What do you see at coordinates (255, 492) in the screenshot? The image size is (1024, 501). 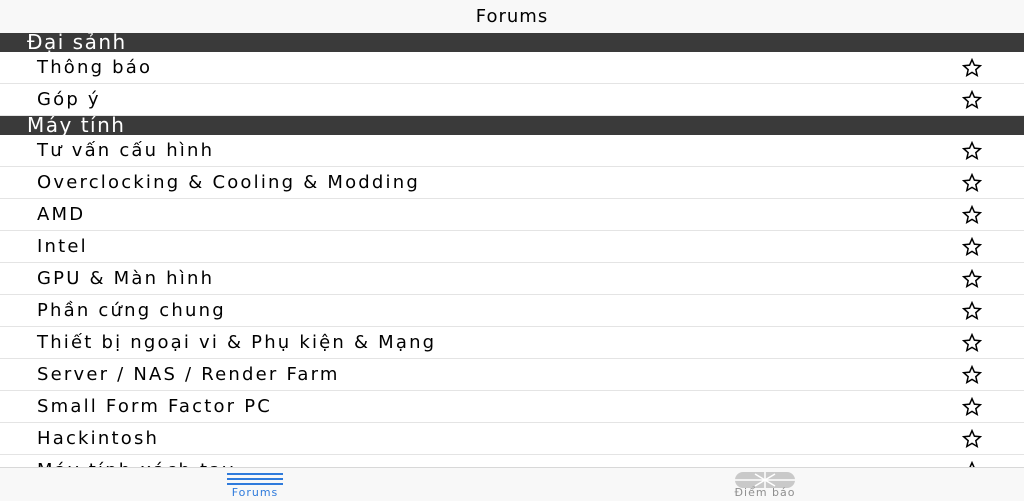 I see `tab-forums-label: Forums` at bounding box center [255, 492].